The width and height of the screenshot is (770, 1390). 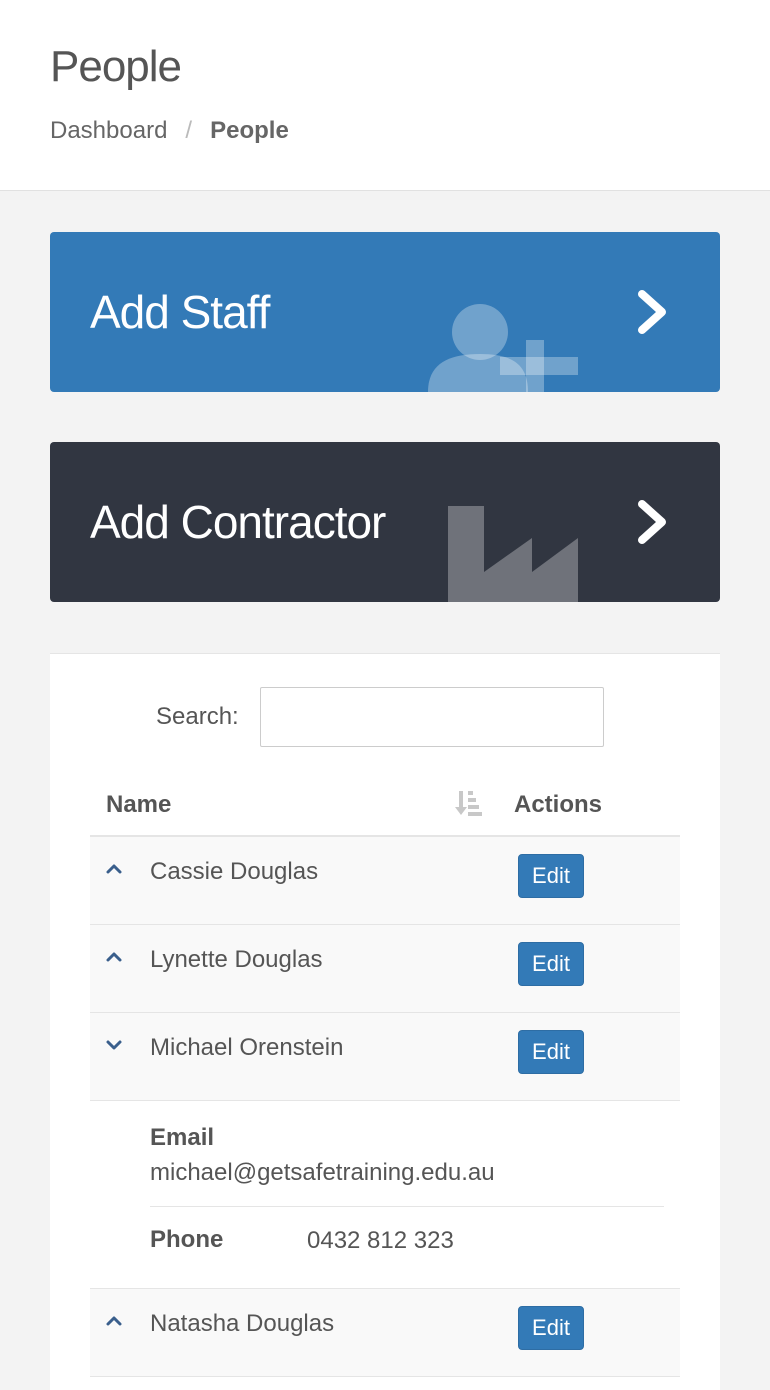 What do you see at coordinates (187, 1239) in the screenshot?
I see `phone-label: Phone` at bounding box center [187, 1239].